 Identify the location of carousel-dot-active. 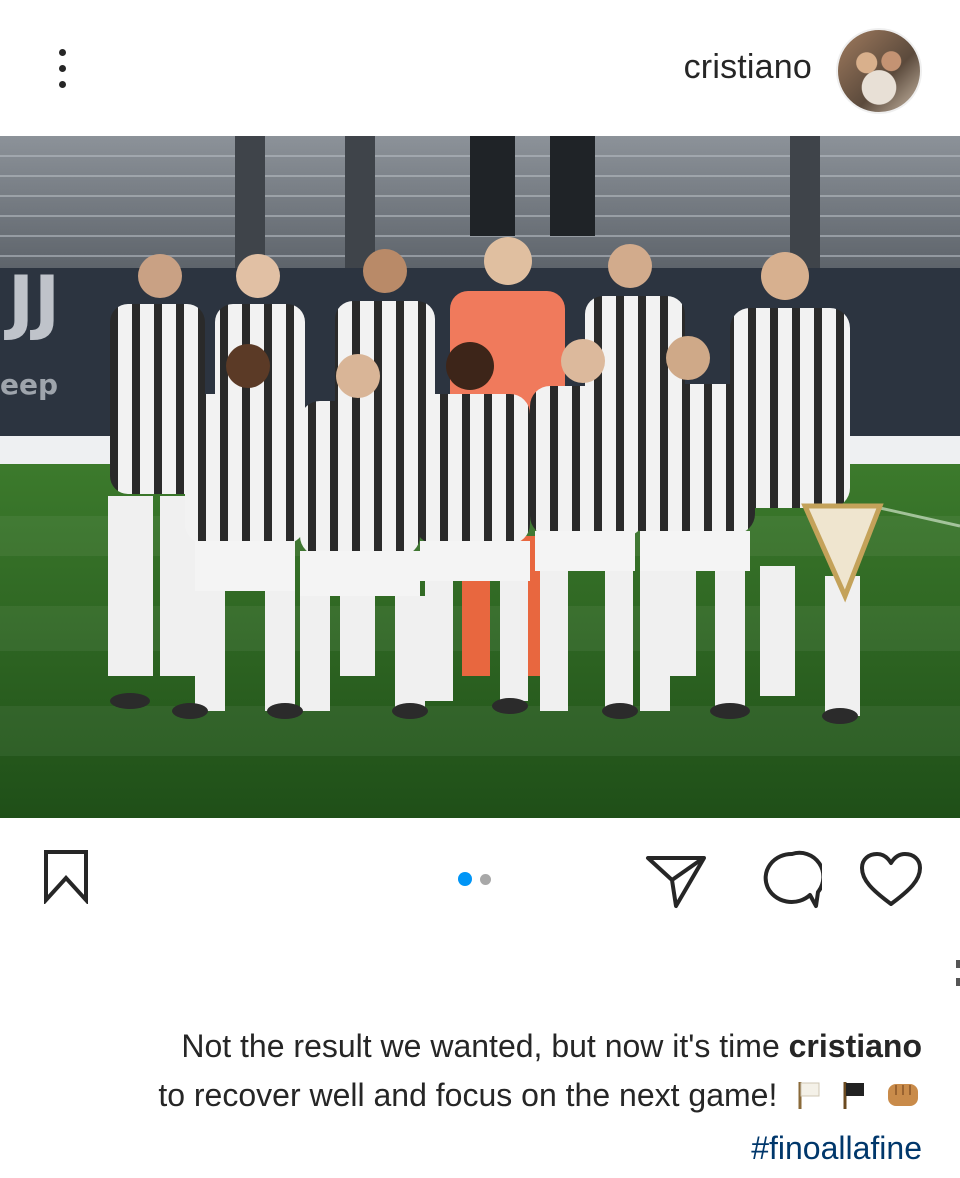
(465, 879).